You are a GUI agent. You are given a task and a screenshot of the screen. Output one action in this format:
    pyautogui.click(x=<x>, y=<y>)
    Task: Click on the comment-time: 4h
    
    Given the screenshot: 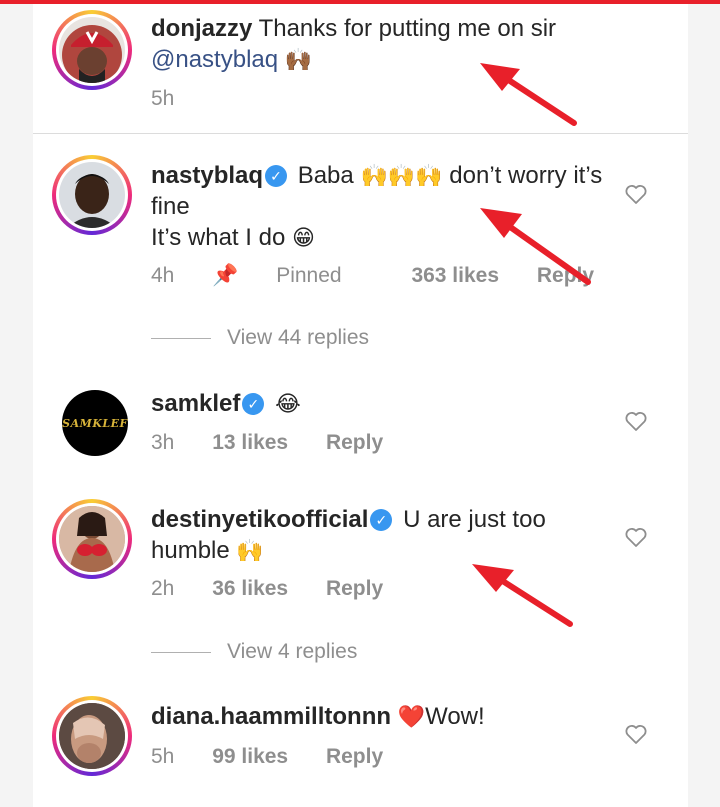 What is the action you would take?
    pyautogui.click(x=163, y=275)
    